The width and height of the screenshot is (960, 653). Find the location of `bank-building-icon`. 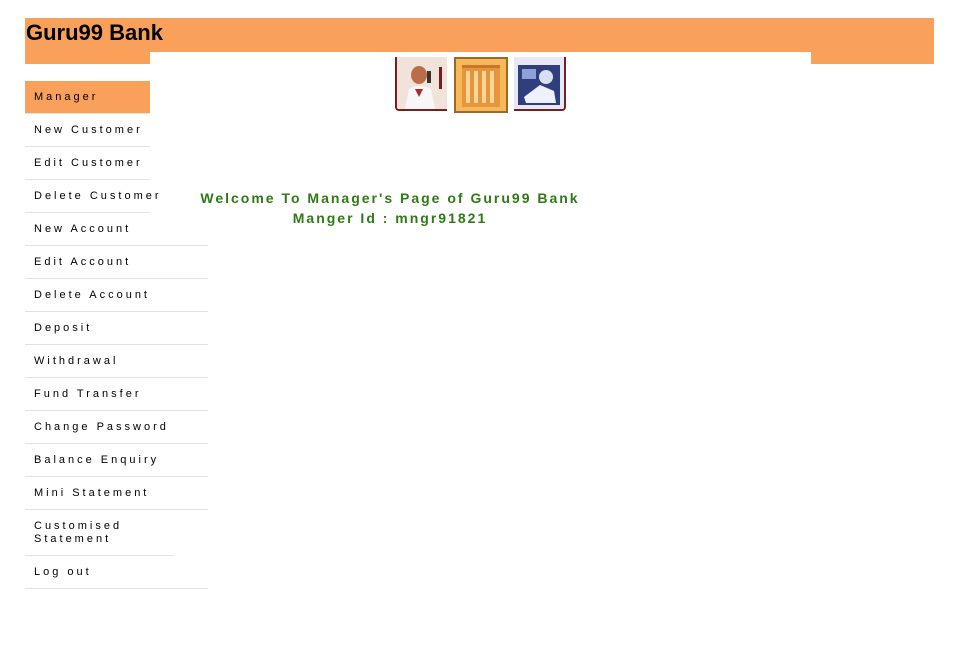

bank-building-icon is located at coordinates (481, 85).